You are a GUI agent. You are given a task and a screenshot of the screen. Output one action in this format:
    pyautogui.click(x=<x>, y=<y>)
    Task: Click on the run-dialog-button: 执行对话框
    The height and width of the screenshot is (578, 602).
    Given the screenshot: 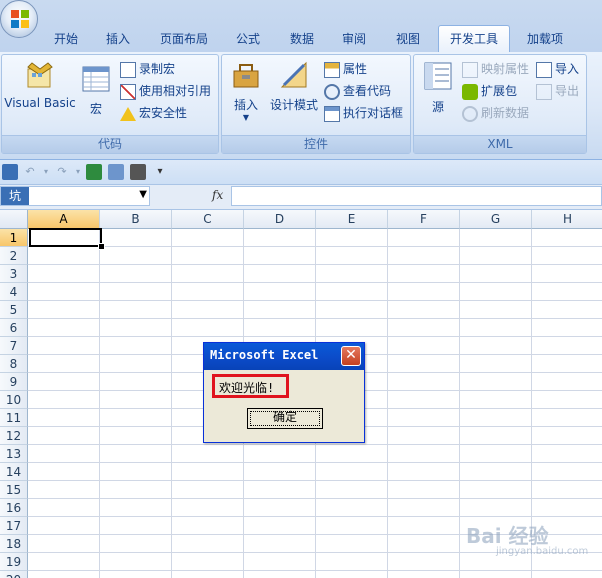 What is the action you would take?
    pyautogui.click(x=363, y=113)
    